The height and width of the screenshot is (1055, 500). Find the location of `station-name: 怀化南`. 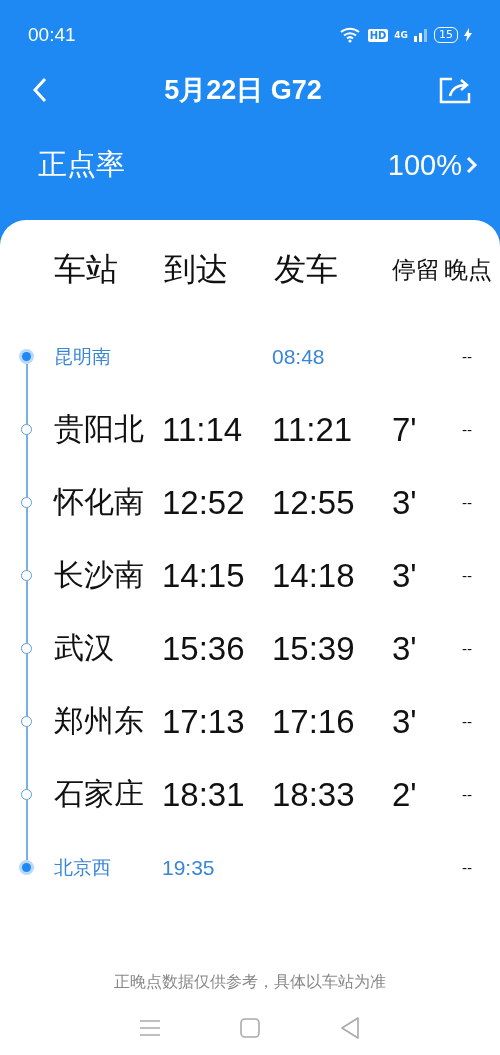

station-name: 怀化南 is located at coordinates (99, 501).